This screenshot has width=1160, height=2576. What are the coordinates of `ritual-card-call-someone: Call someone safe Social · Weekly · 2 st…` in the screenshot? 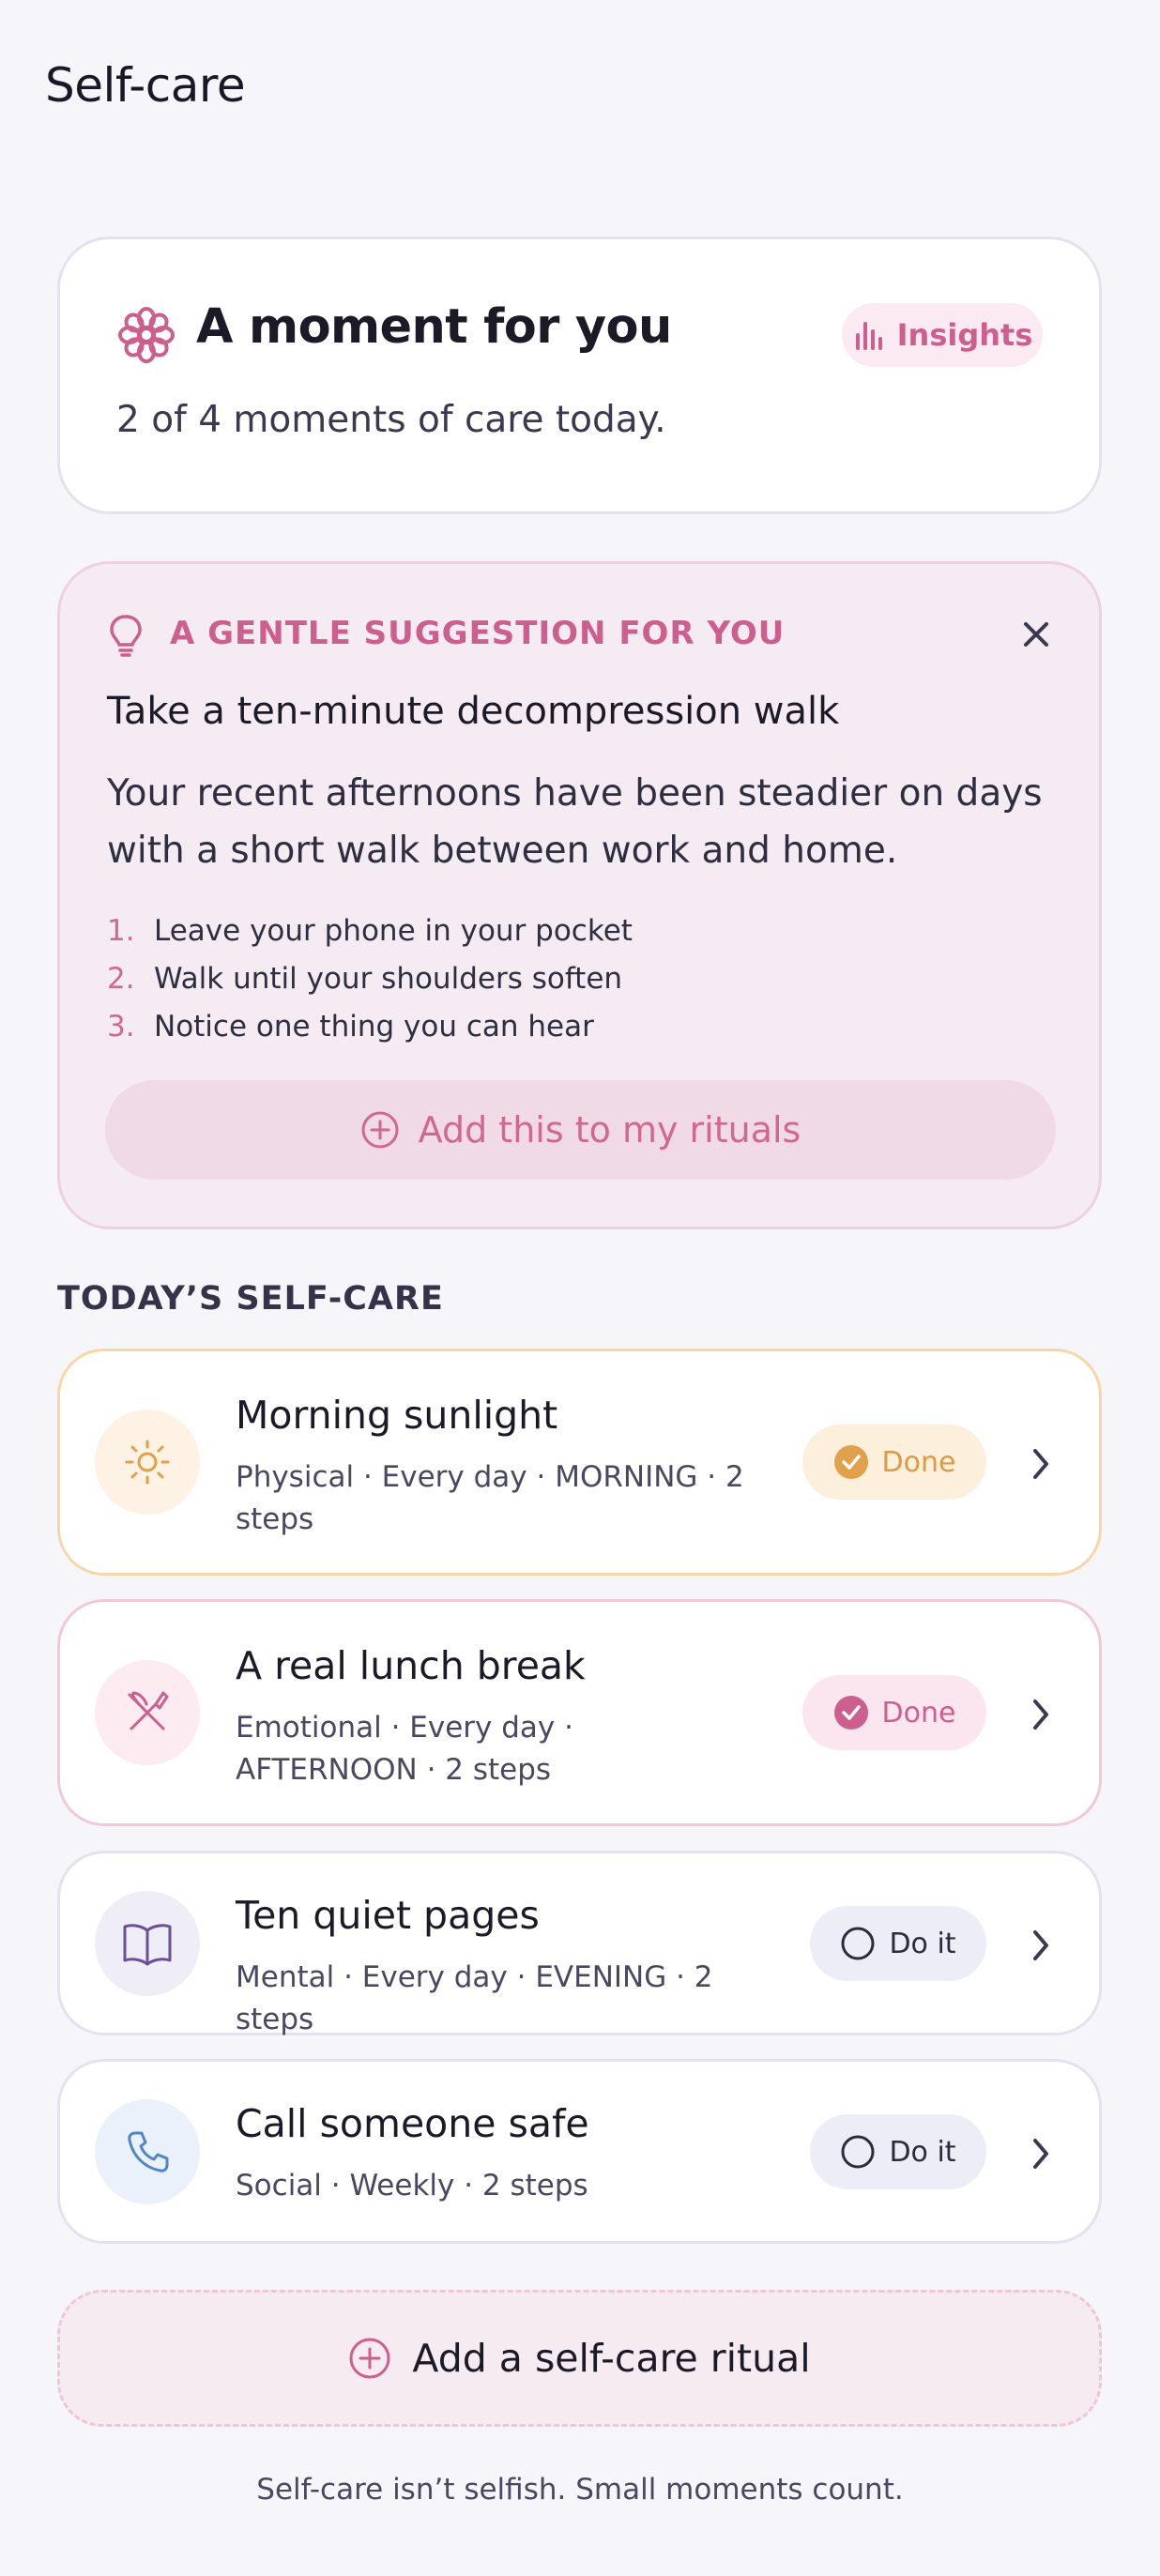 It's located at (579, 2151).